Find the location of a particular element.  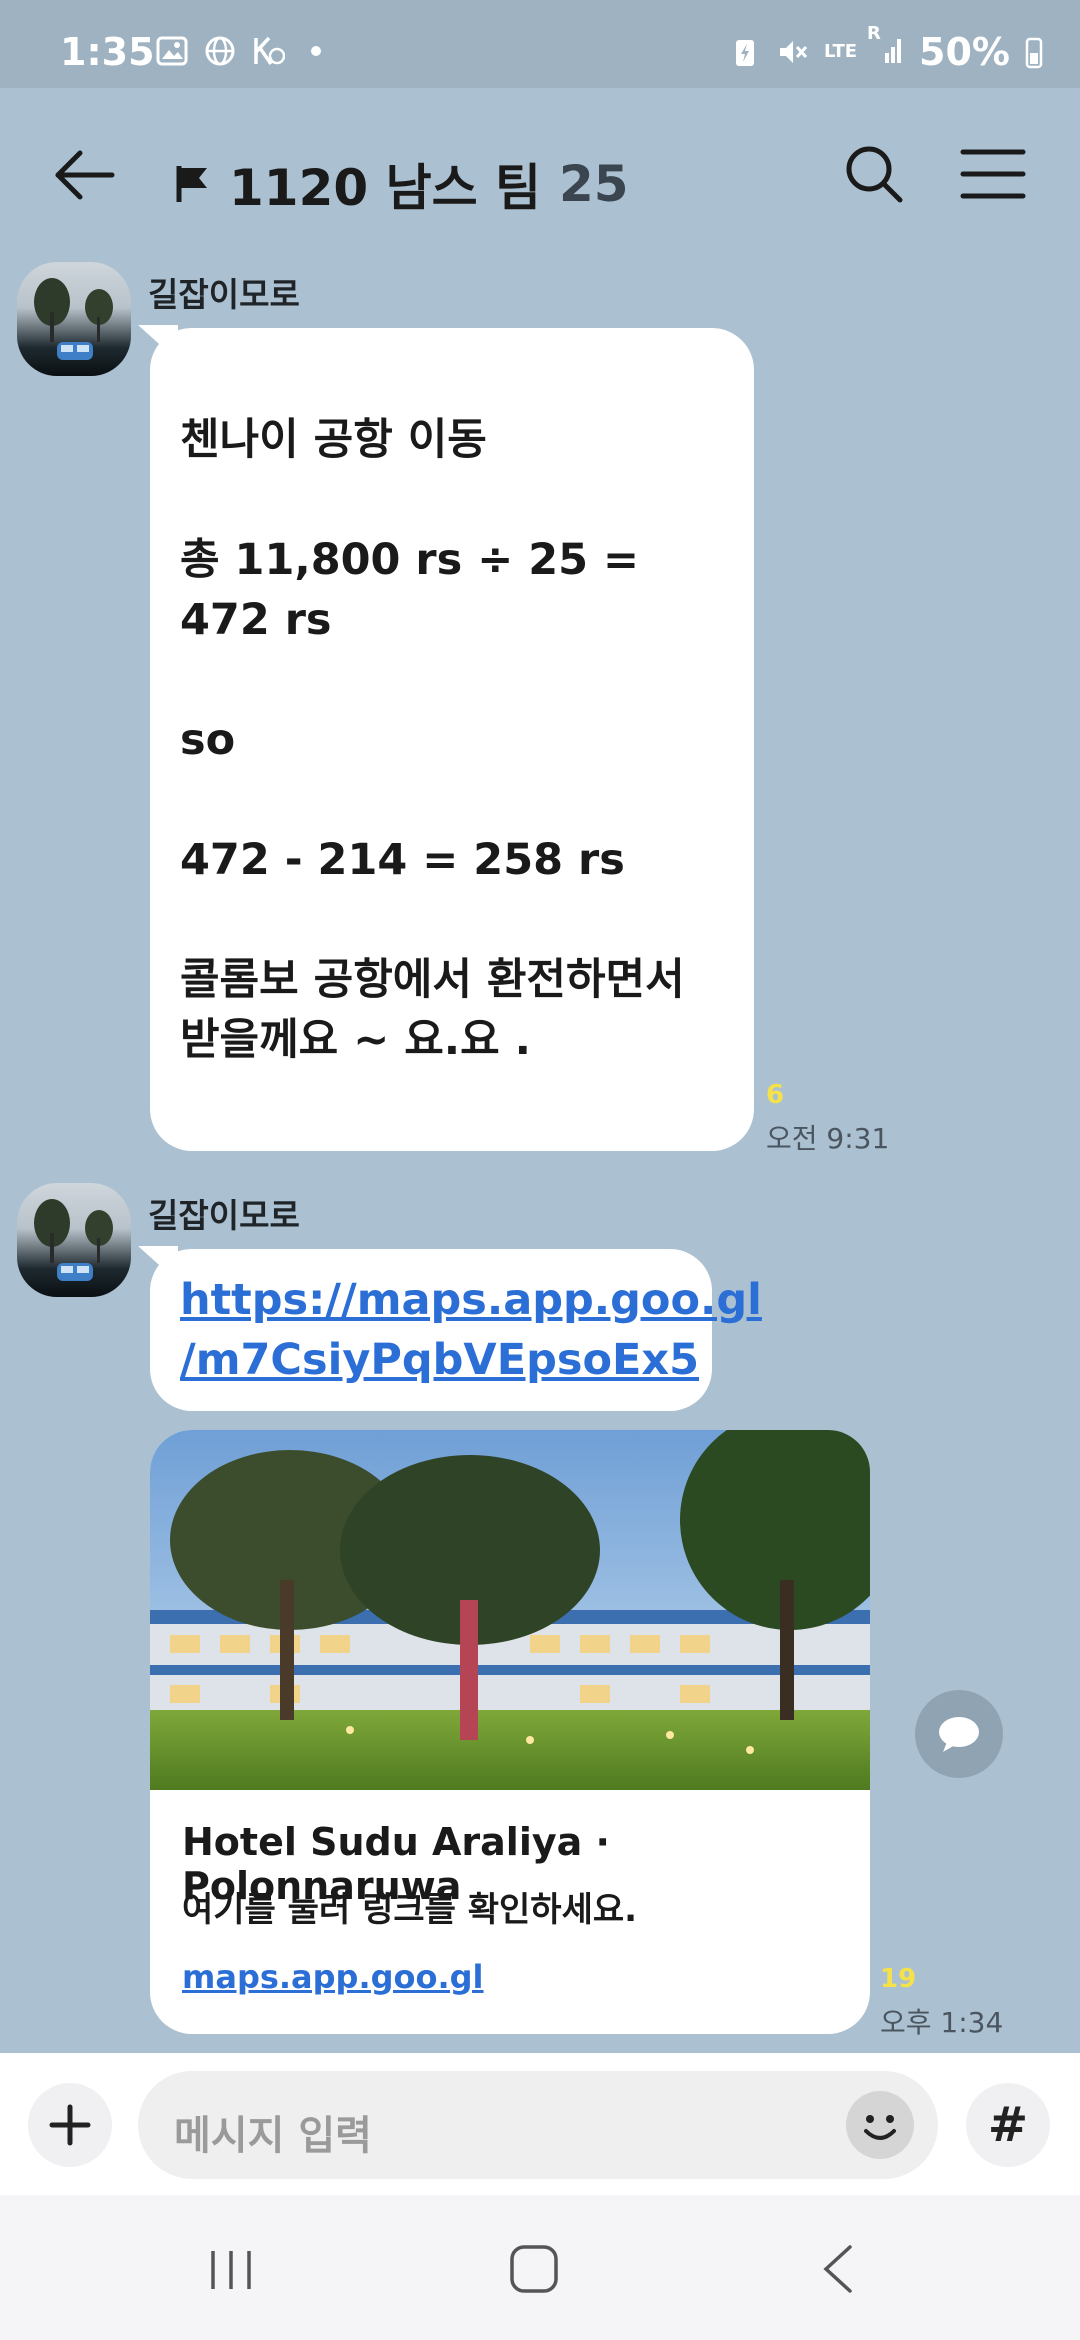

navigation-bar is located at coordinates (540, 2267).